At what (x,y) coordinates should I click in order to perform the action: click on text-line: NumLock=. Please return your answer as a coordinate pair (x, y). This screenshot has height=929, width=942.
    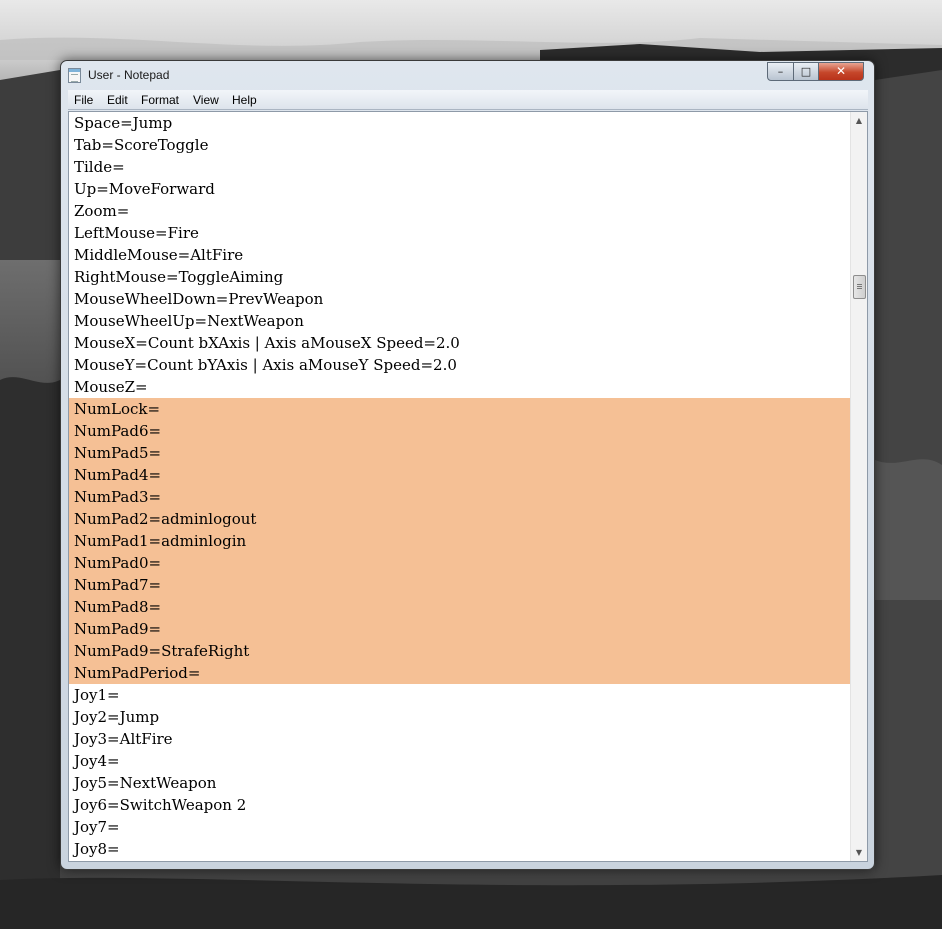
    Looking at the image, I should click on (460, 409).